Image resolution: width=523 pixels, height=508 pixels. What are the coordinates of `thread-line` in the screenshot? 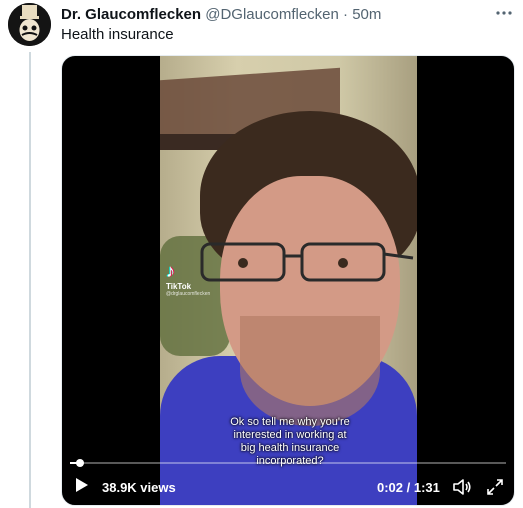 It's located at (30, 280).